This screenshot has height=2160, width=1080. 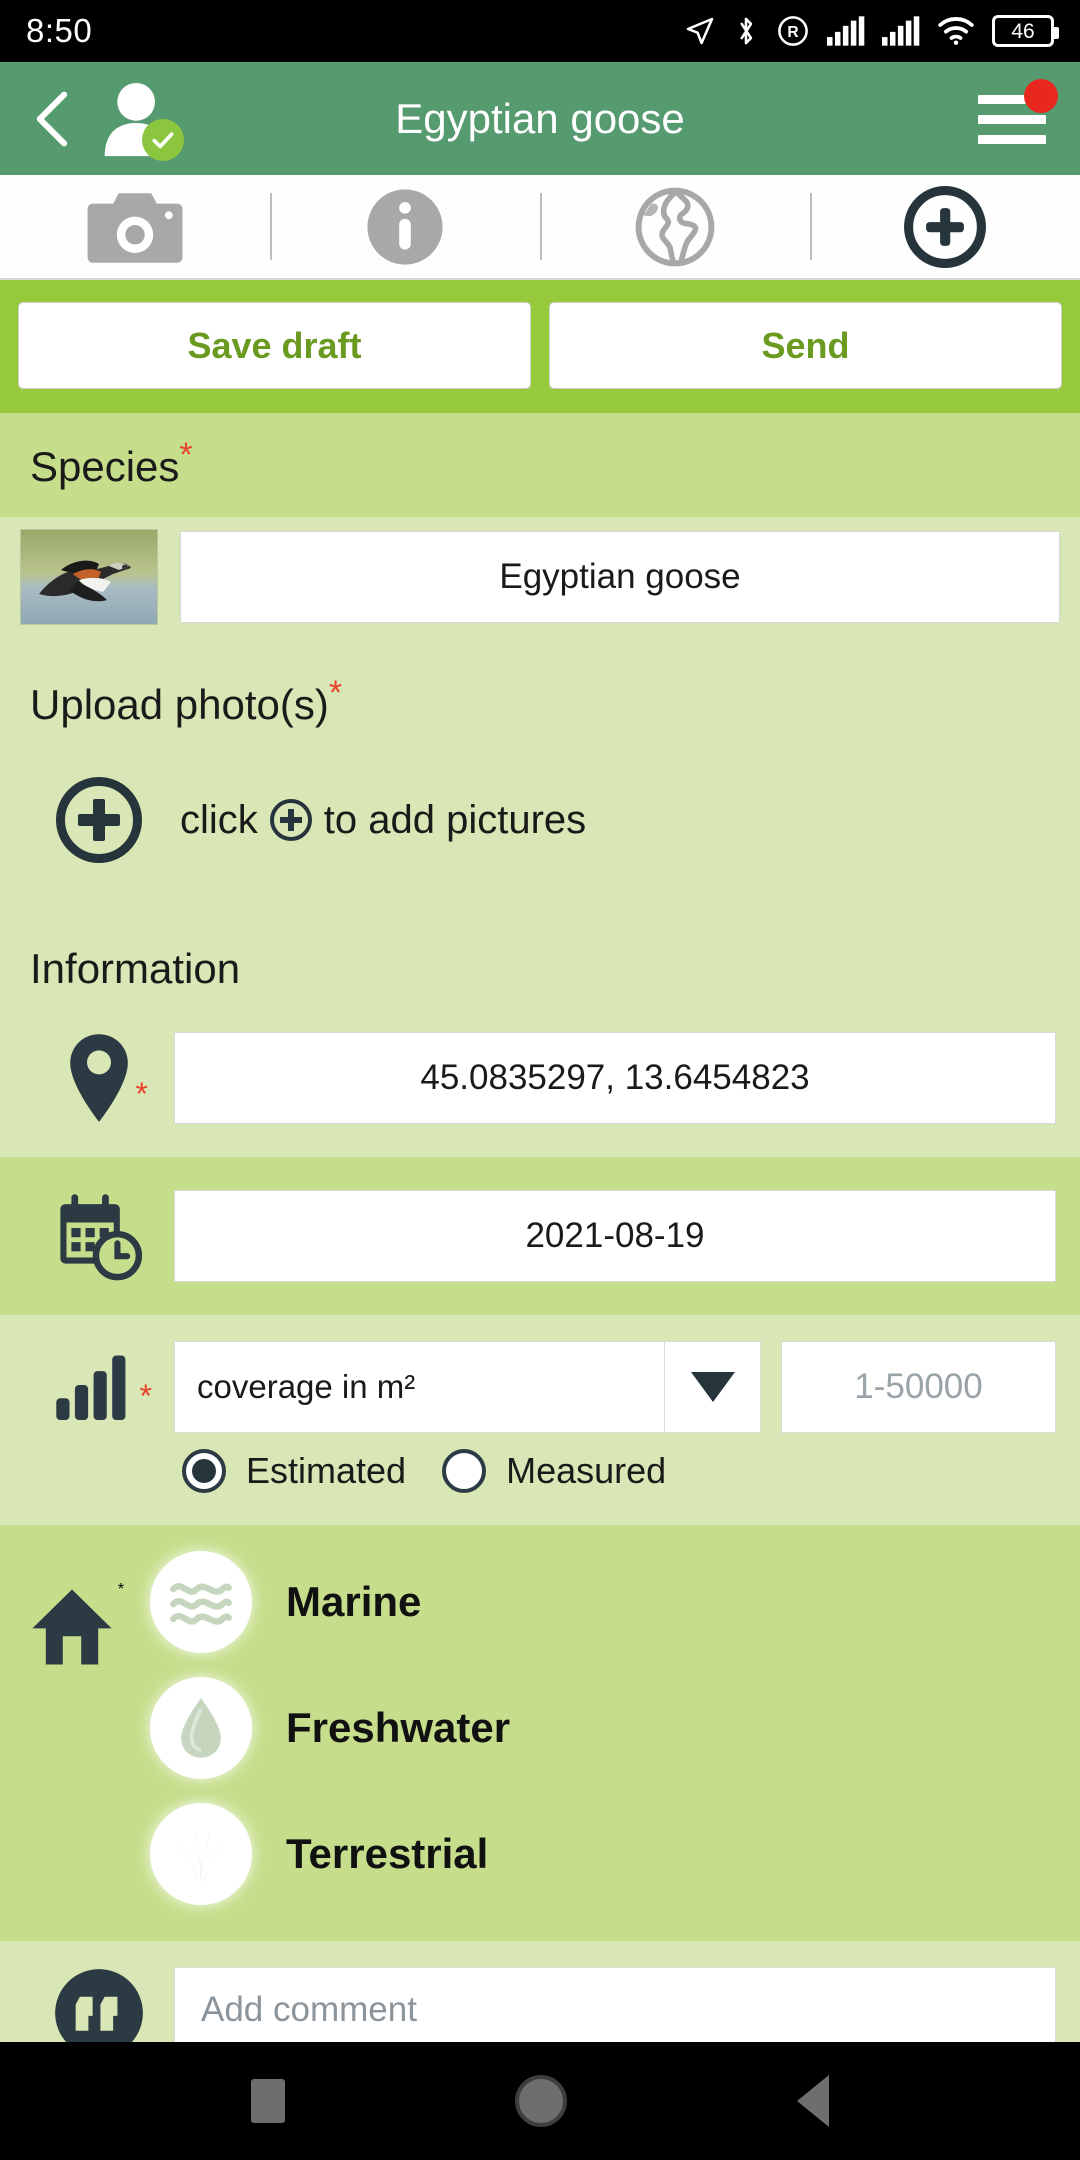 I want to click on status-time: 8:50, so click(x=59, y=30).